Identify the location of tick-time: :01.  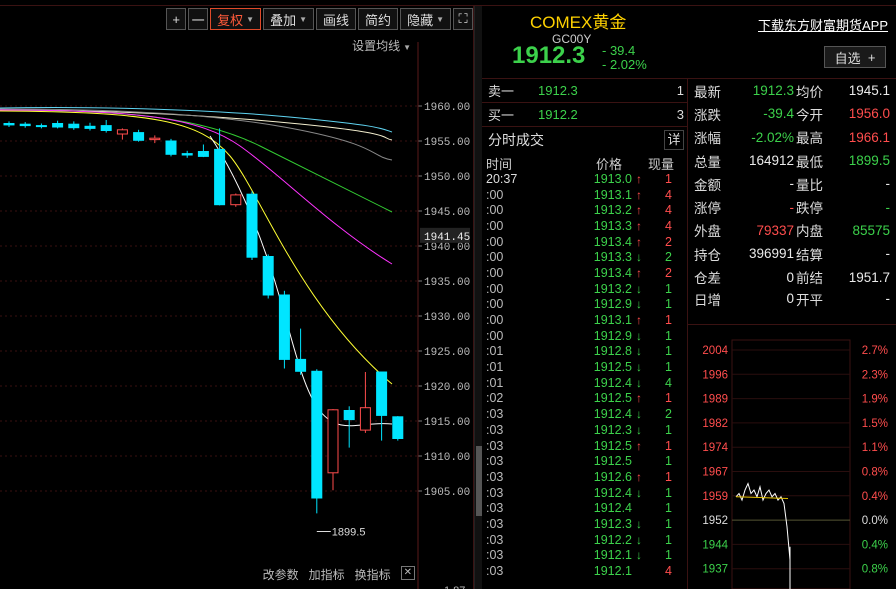
(495, 367).